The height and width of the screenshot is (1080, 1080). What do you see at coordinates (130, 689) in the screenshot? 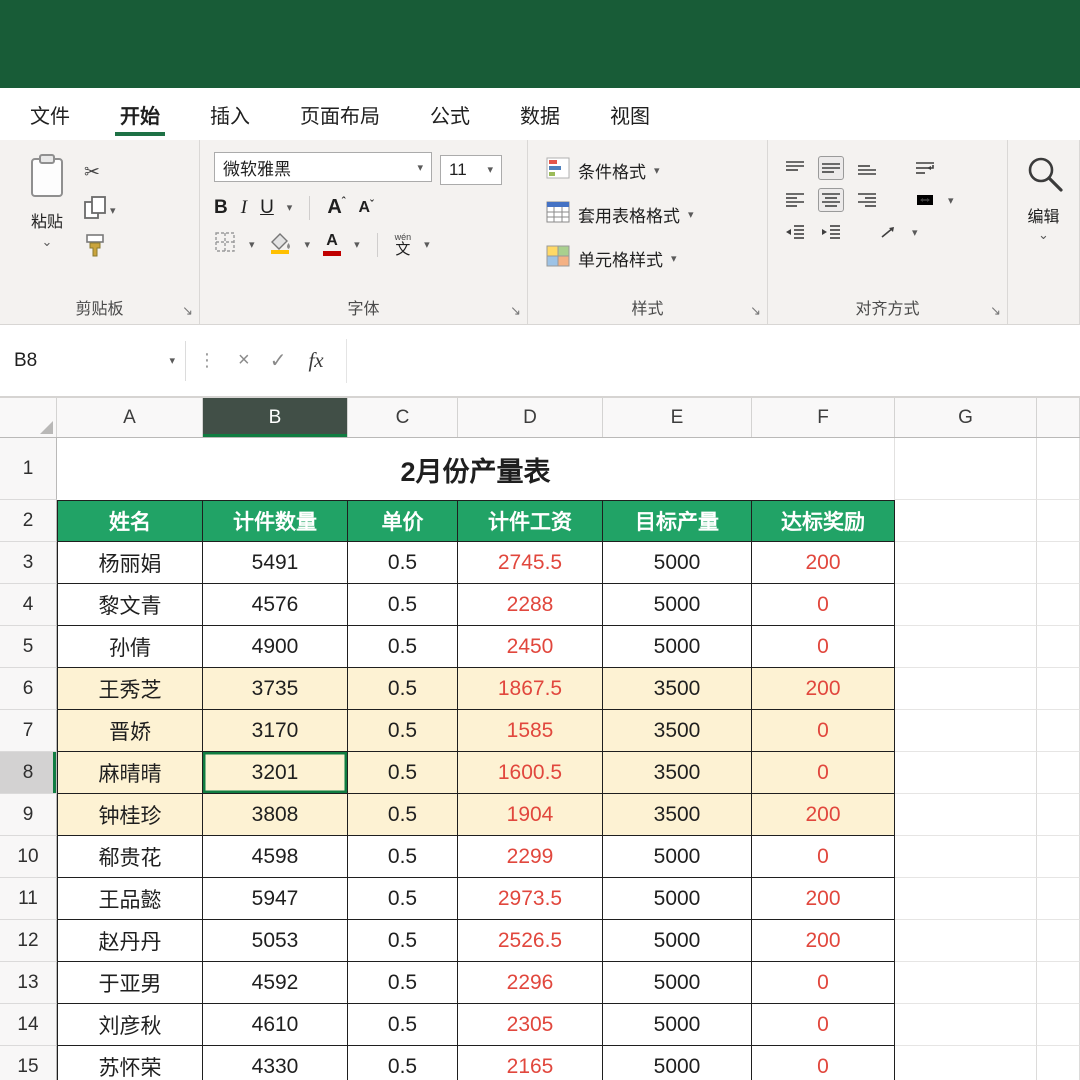
I see `cell-name: 王秀芝` at bounding box center [130, 689].